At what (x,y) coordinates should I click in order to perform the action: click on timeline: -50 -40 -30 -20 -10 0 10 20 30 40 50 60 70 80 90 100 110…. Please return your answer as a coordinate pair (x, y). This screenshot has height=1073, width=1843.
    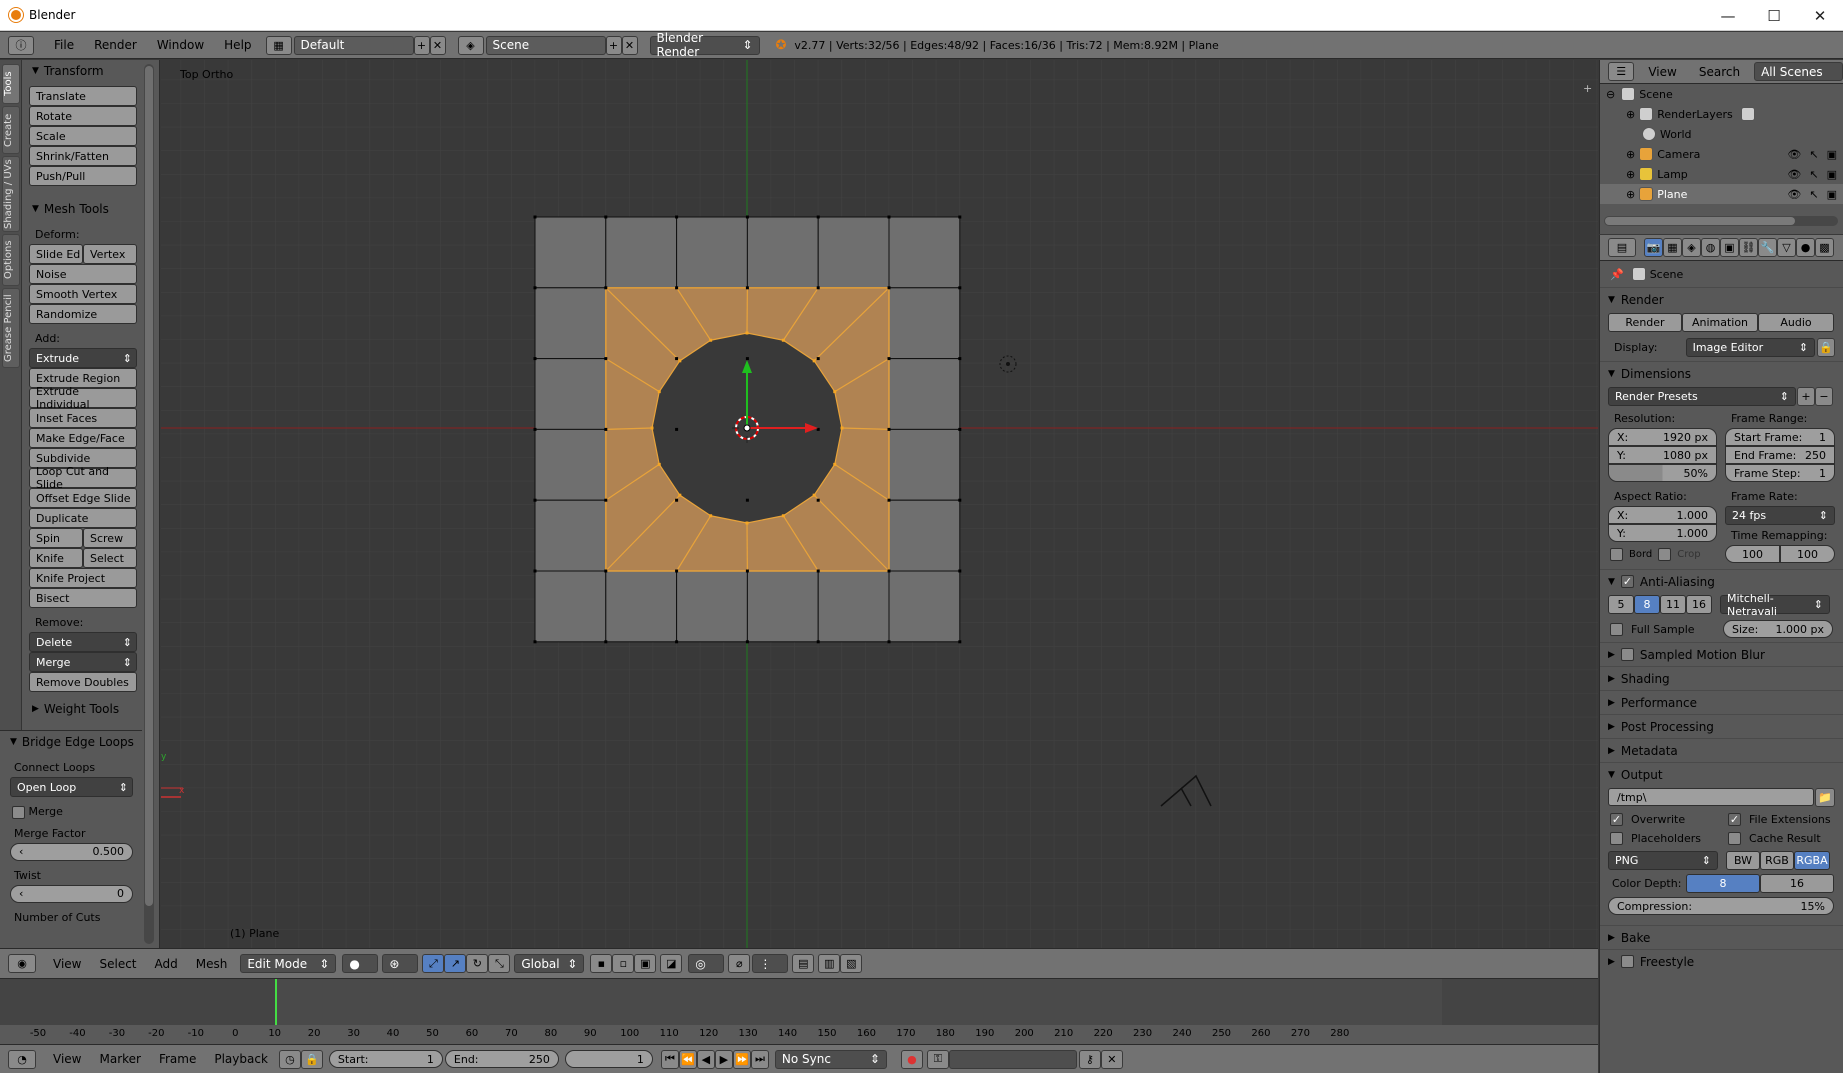
    Looking at the image, I should click on (799, 1011).